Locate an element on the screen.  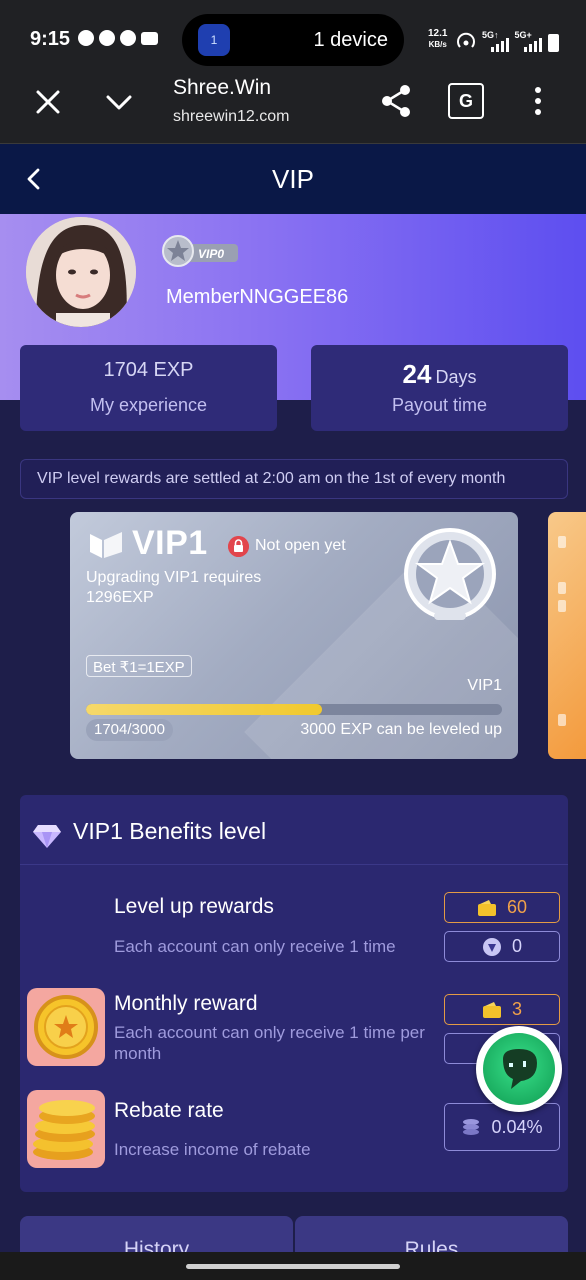
benefits-title: VIP1 Benefits level is located at coordinates (170, 831).